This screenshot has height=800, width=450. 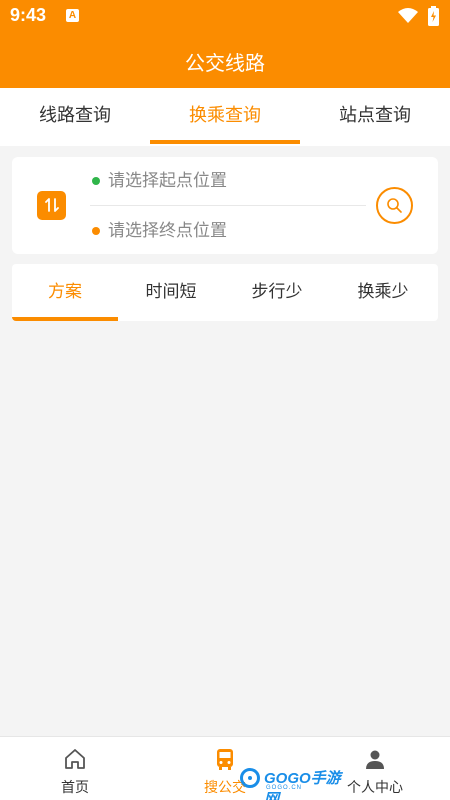 What do you see at coordinates (96, 181) in the screenshot?
I see `start-dot` at bounding box center [96, 181].